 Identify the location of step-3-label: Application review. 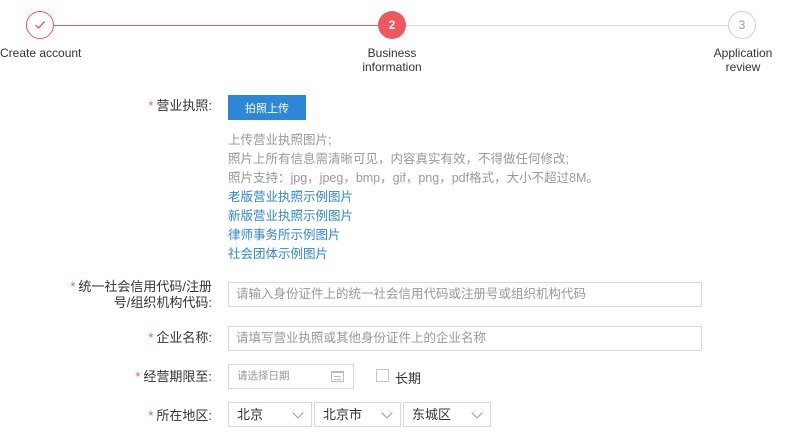
(743, 60).